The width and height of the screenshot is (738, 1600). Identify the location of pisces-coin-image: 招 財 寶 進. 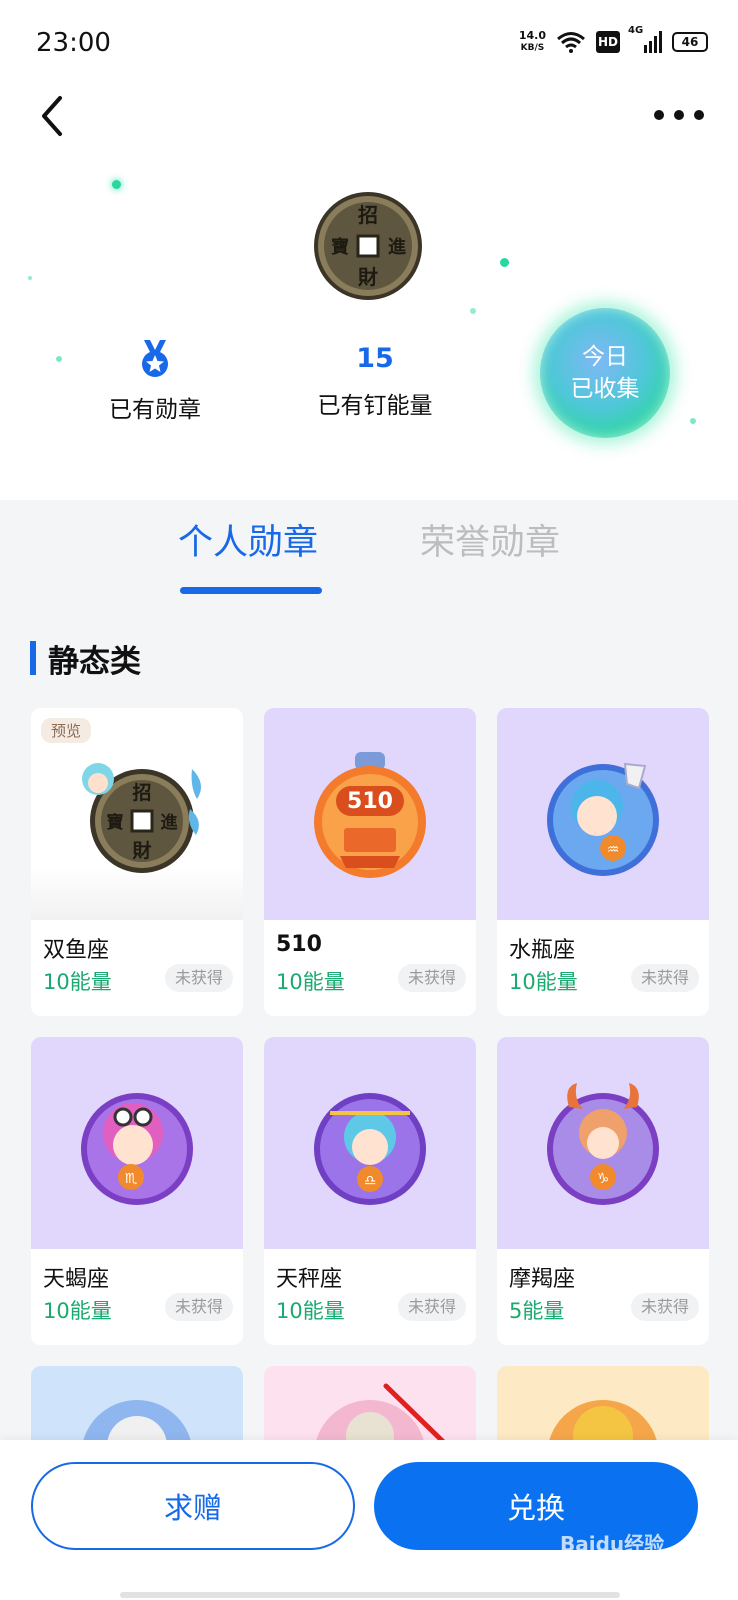
(141, 818).